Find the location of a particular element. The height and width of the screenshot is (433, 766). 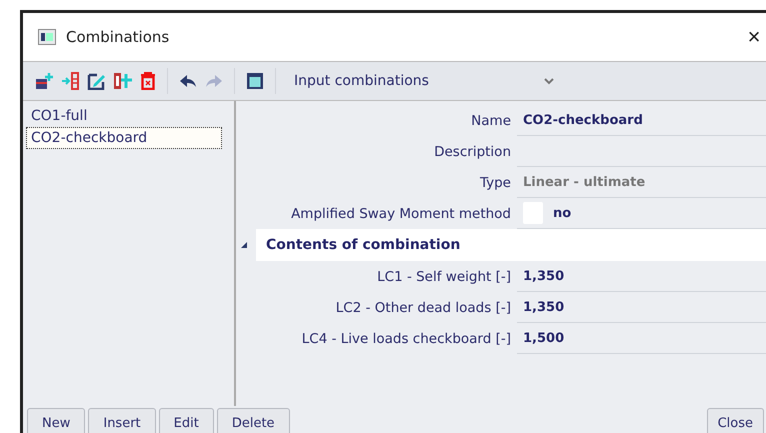

dialog-button: Delete is located at coordinates (253, 420).